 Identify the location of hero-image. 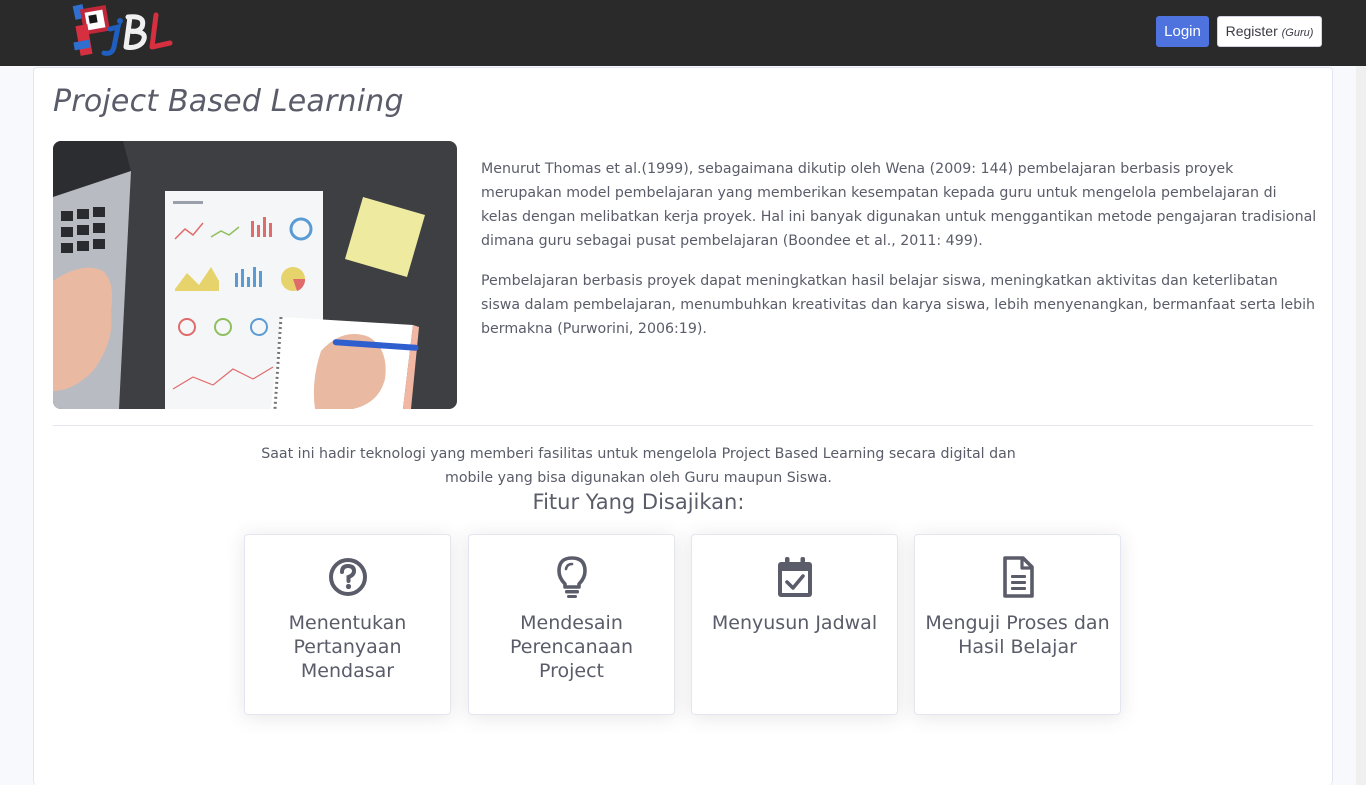
(255, 275).